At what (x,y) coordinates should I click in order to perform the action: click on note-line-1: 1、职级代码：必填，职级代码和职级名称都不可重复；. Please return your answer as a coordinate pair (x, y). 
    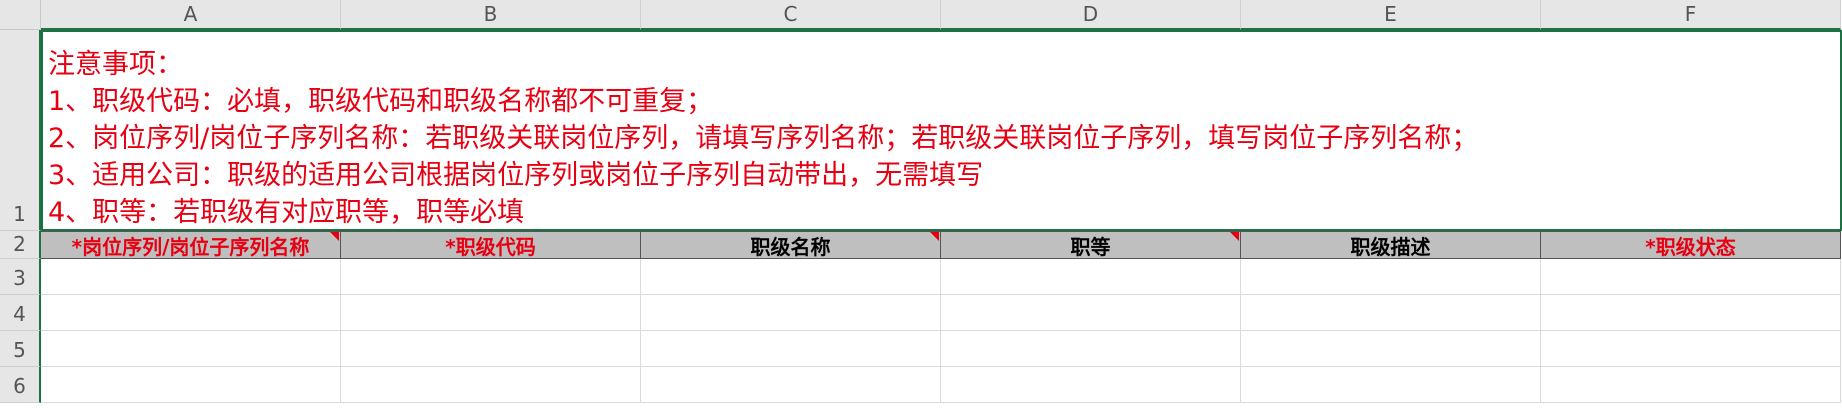
    Looking at the image, I should click on (381, 101).